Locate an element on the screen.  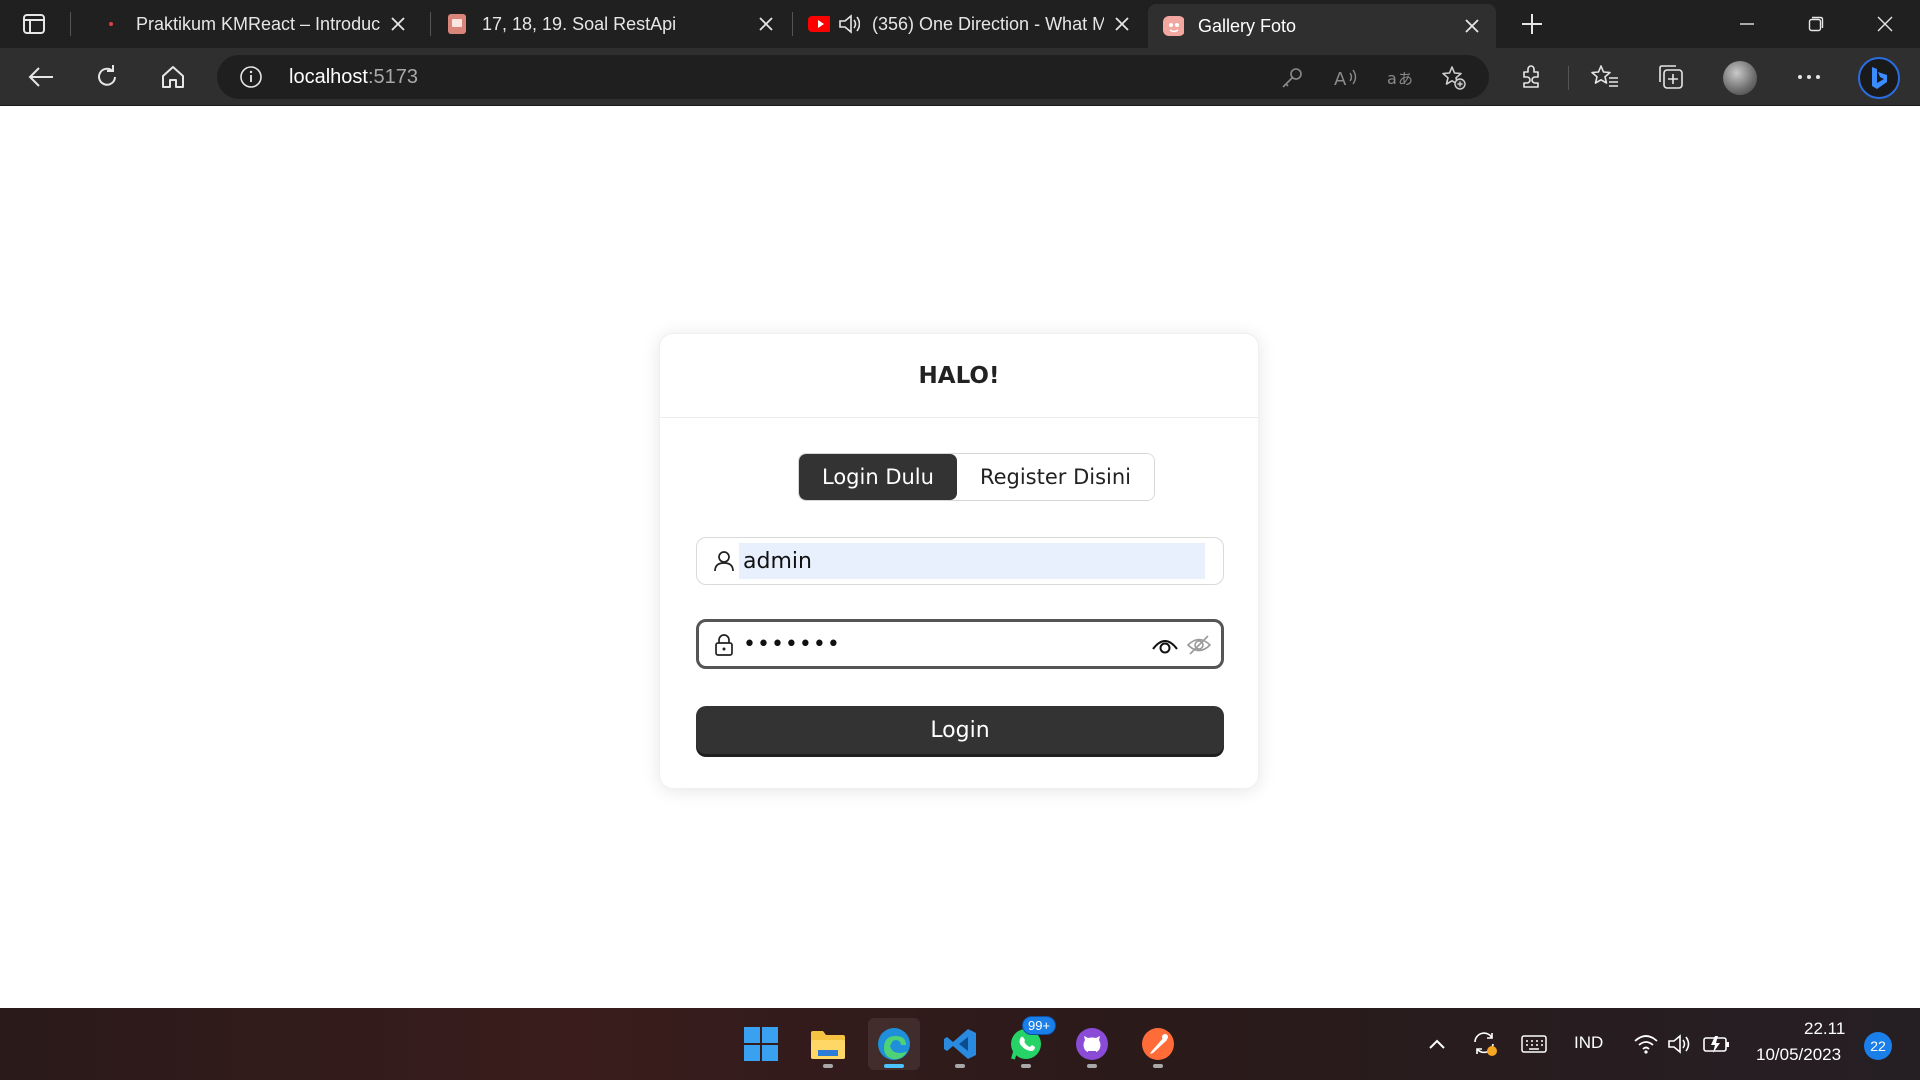
tab-register: Register Disini is located at coordinates (1055, 477).